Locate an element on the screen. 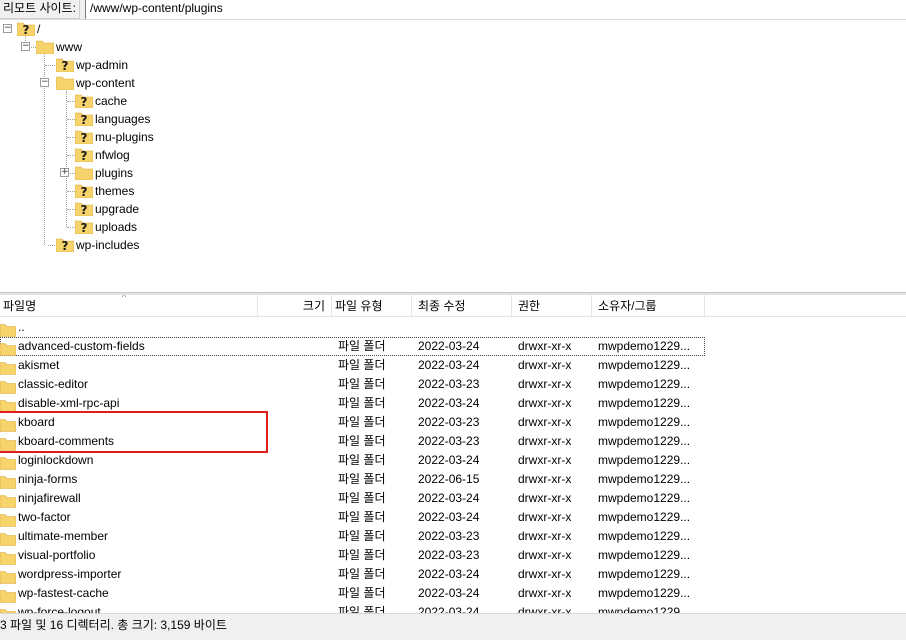 The width and height of the screenshot is (906, 640). file-name: two-factor is located at coordinates (44, 517).